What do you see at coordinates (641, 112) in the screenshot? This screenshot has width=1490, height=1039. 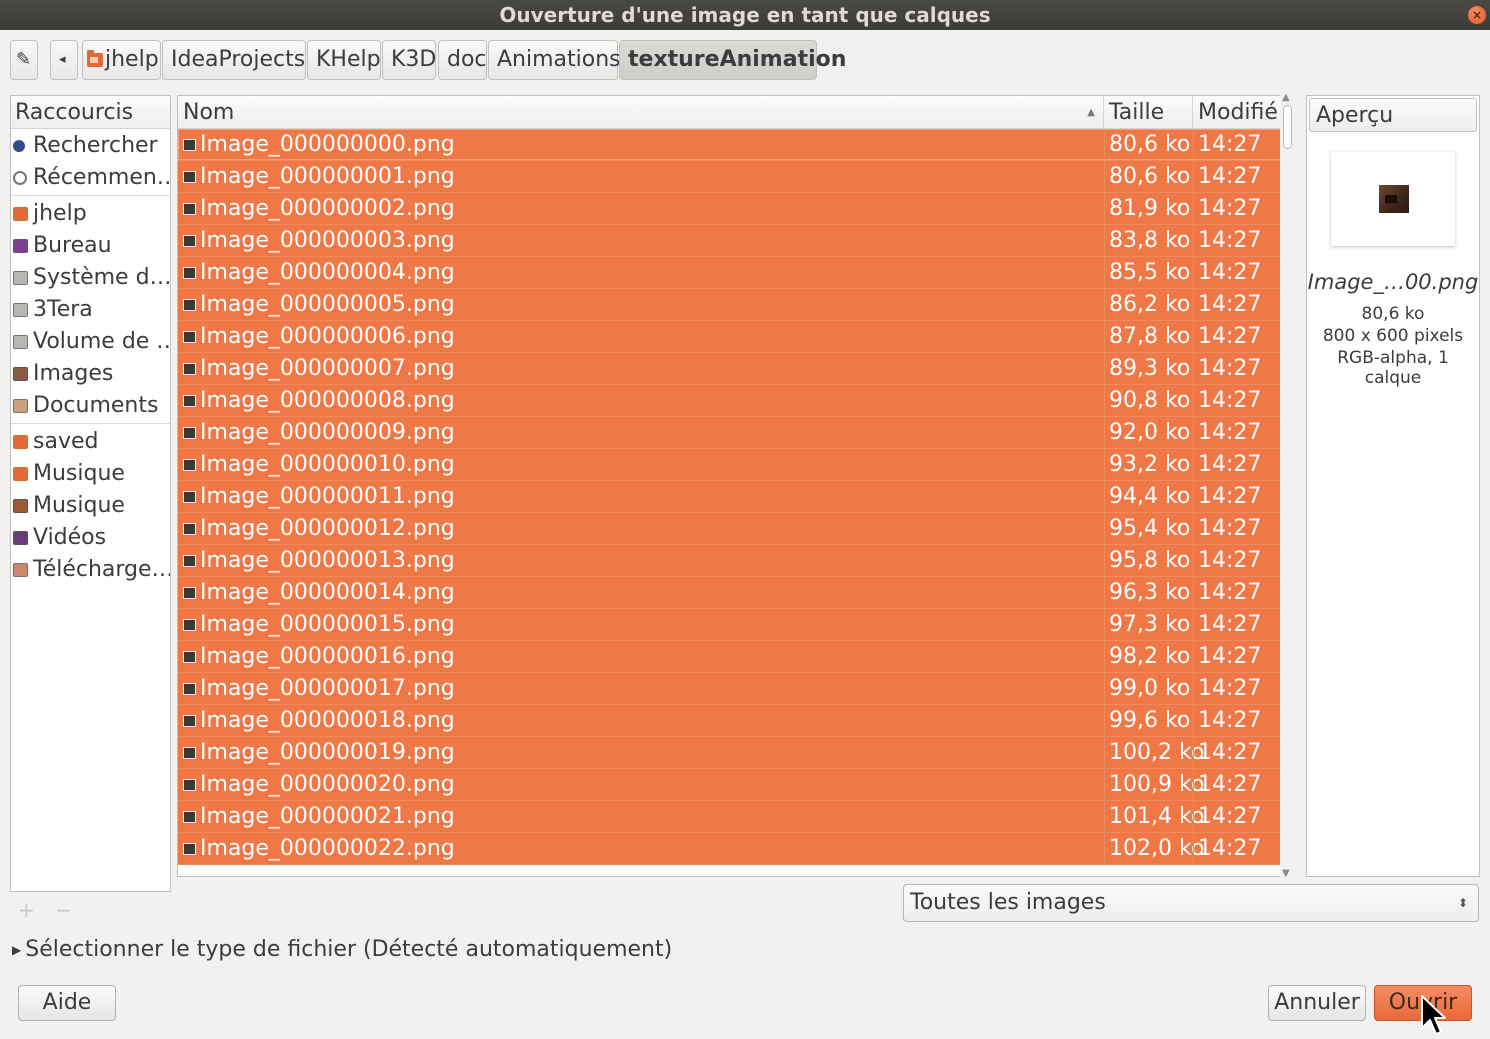 I see `column-header-name: Nom ▲` at bounding box center [641, 112].